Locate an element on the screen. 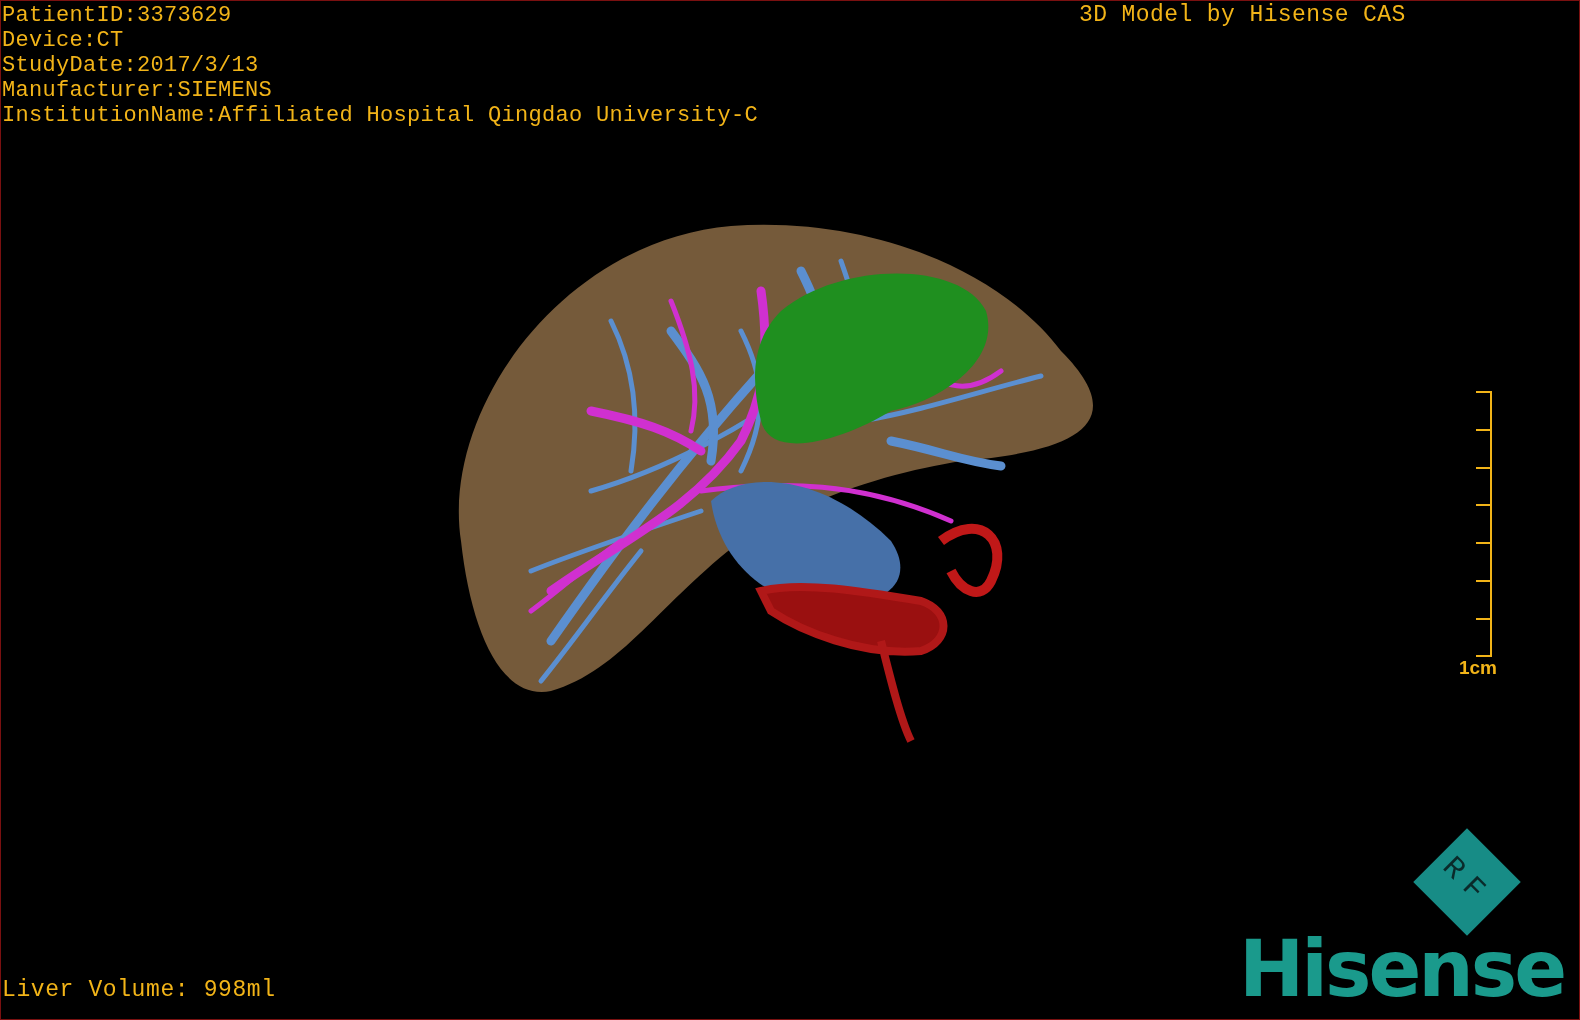 The height and width of the screenshot is (1020, 1580). scale-label: 1cm is located at coordinates (1477, 668).